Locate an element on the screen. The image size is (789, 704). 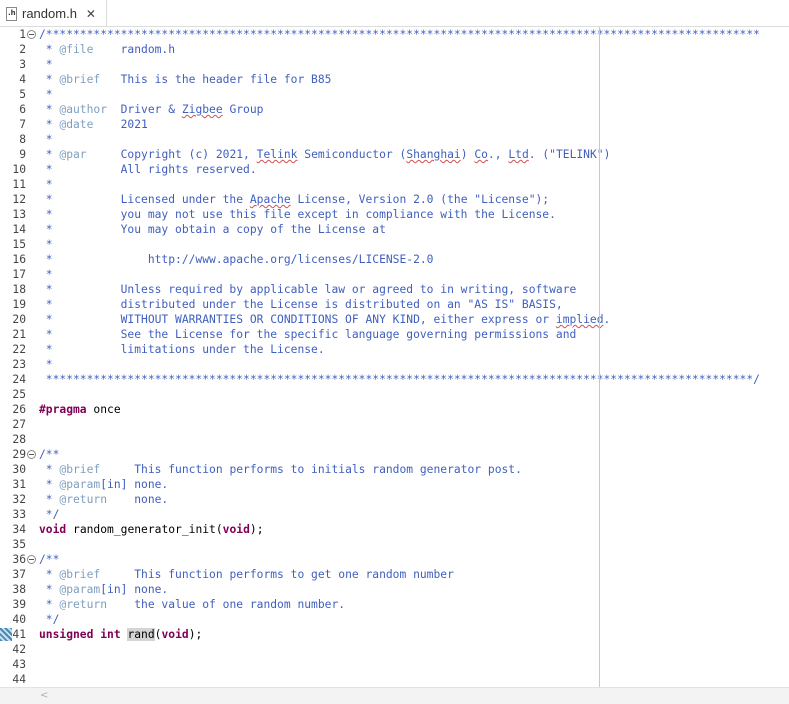
line-number: 23 is located at coordinates (19, 364).